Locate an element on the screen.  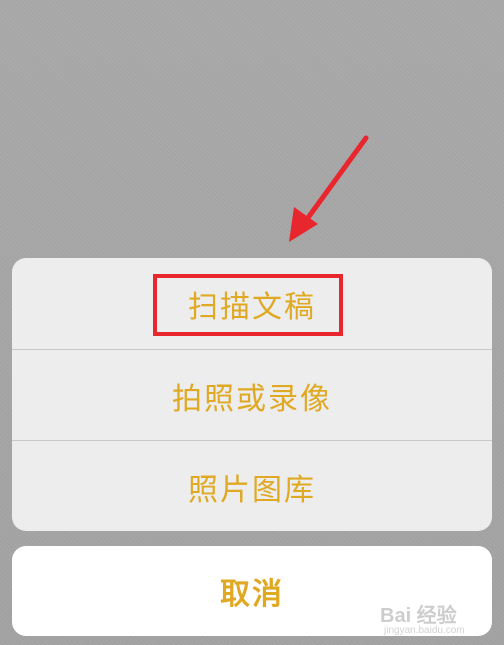
cancel-button: 取消 is located at coordinates (252, 591).